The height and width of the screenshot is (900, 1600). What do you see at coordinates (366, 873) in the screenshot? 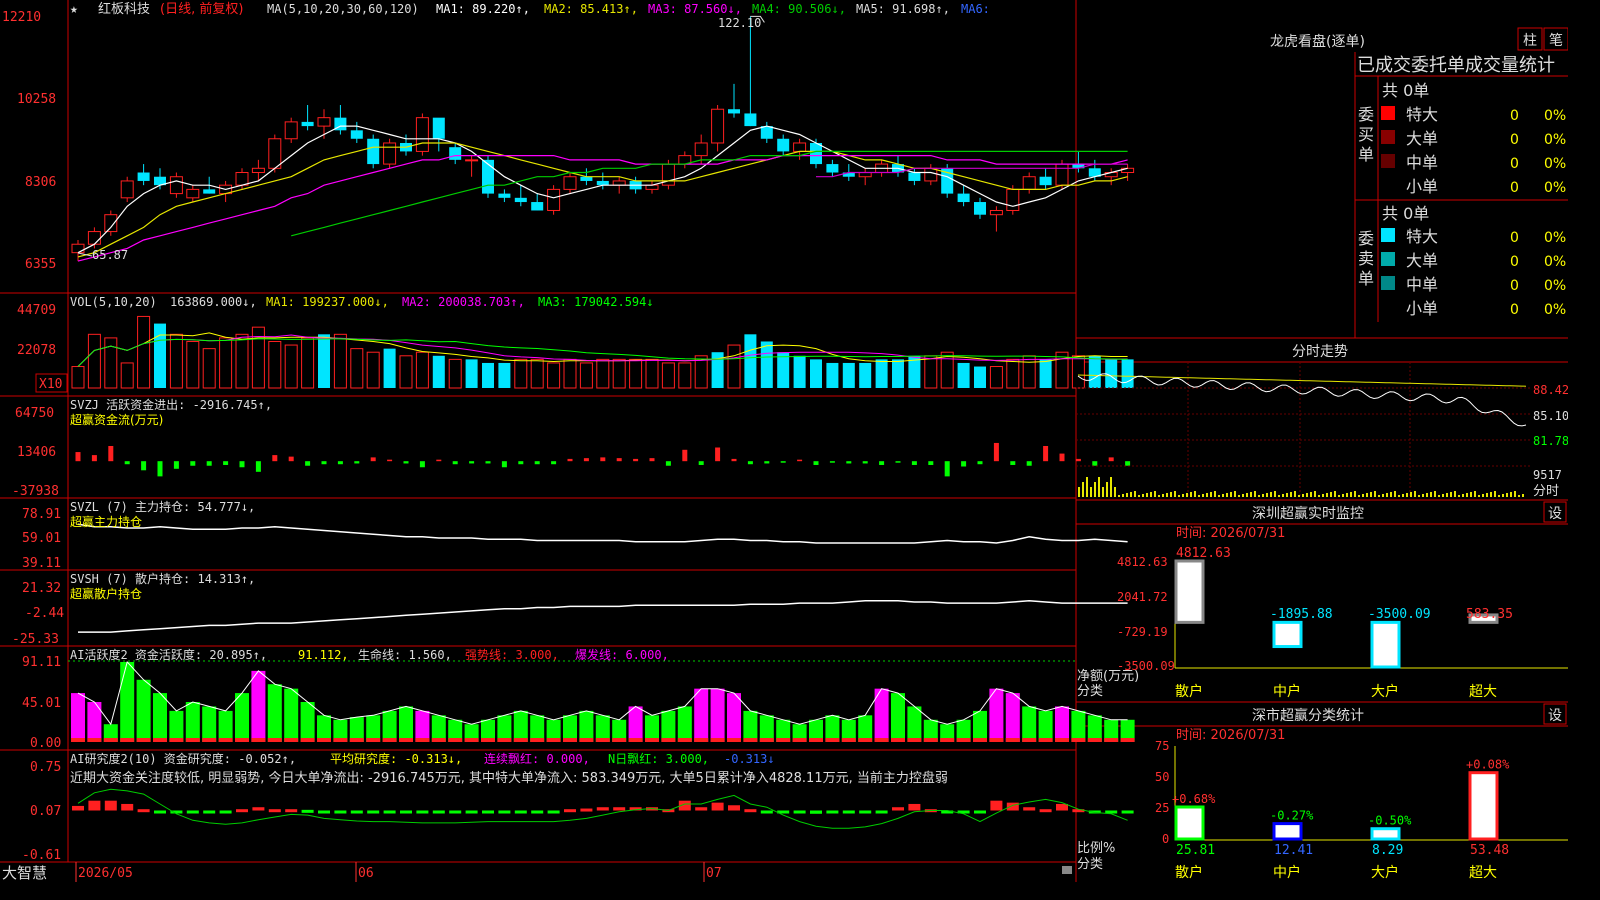
I see `date-axis-2: 06` at bounding box center [366, 873].